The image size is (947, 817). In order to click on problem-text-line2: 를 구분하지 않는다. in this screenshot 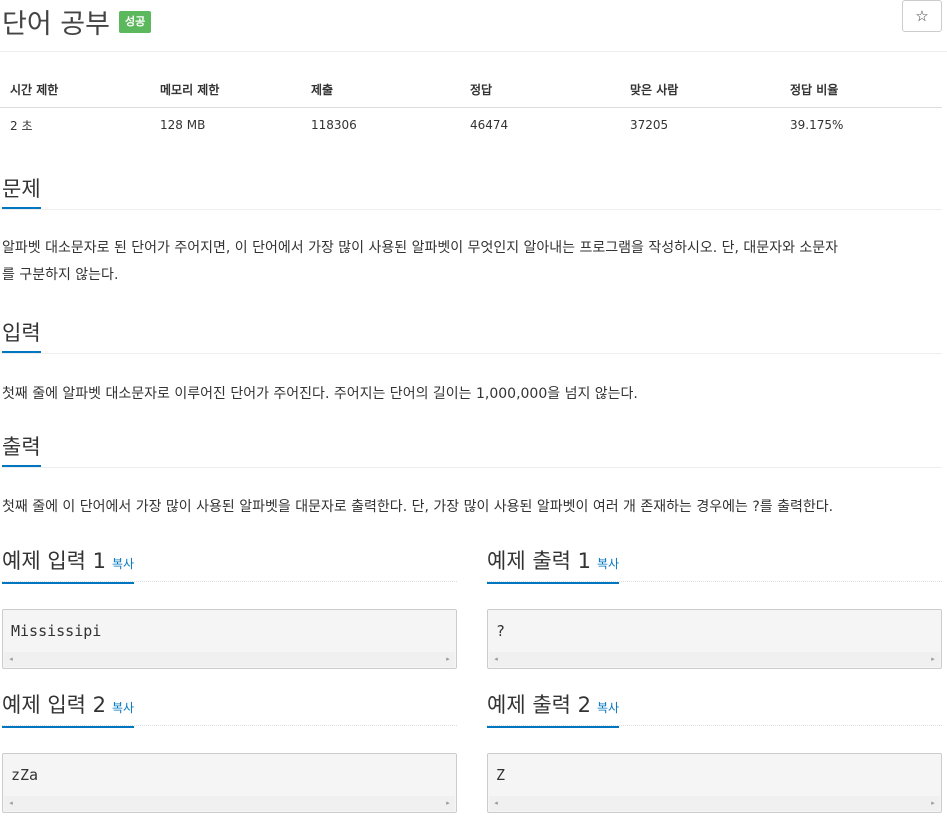, I will do `click(60, 275)`.